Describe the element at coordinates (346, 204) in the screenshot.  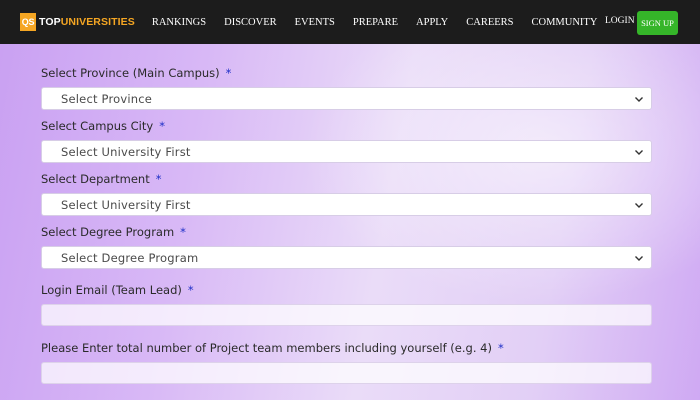
I see `department-select: Select University First` at that location.